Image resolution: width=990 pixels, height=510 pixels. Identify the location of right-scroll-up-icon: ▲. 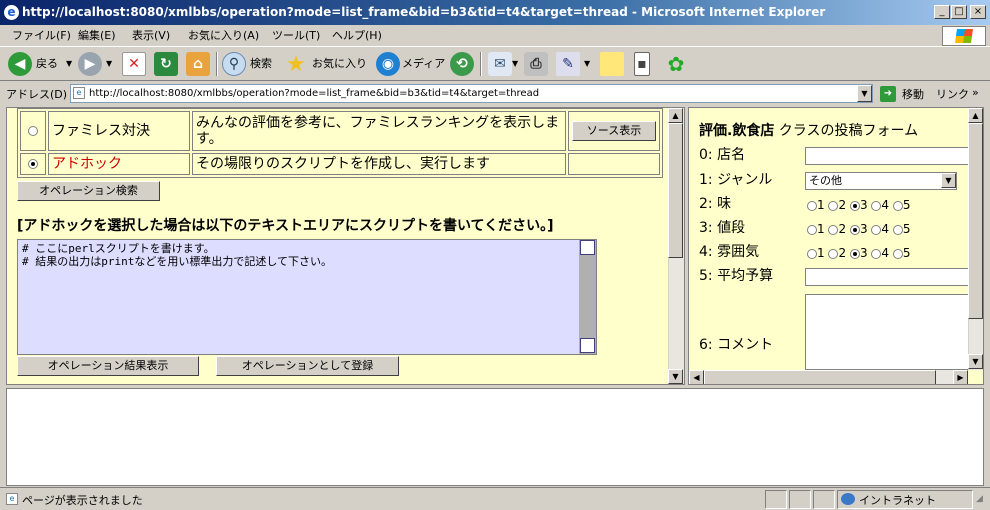
(975, 115).